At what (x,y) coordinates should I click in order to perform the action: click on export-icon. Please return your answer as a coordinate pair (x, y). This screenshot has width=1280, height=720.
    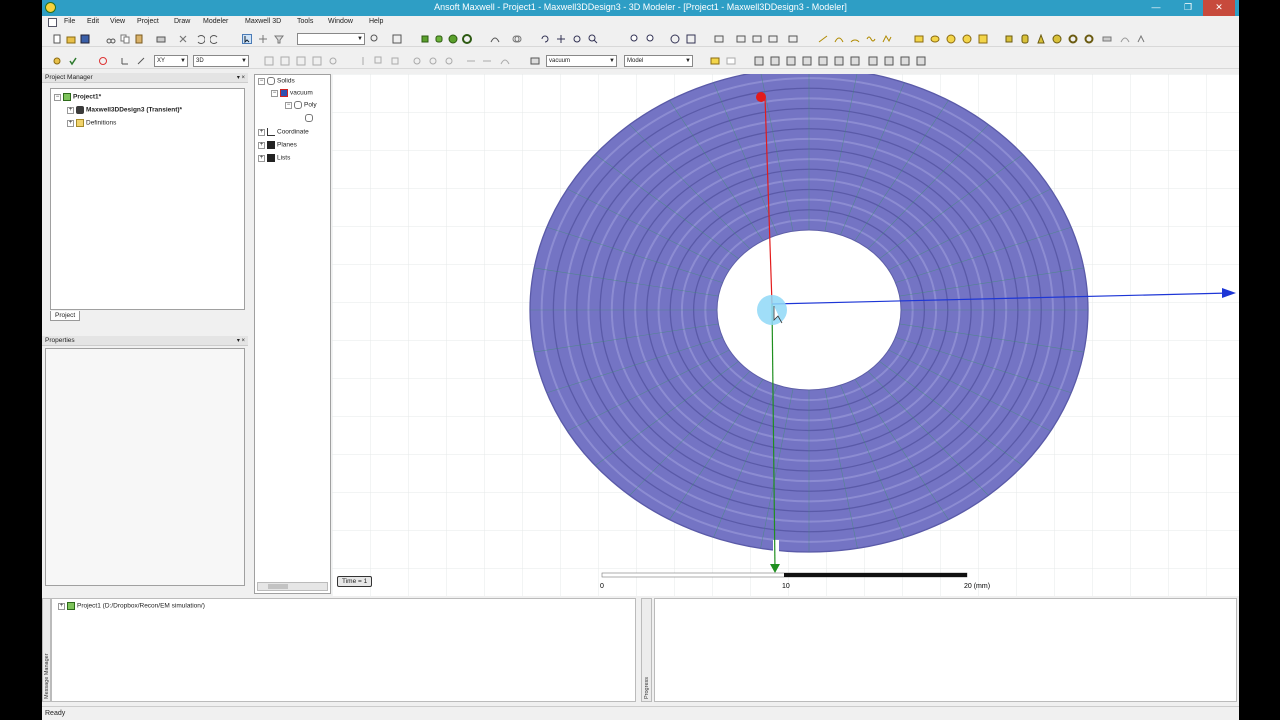
    Looking at the image, I should click on (889, 61).